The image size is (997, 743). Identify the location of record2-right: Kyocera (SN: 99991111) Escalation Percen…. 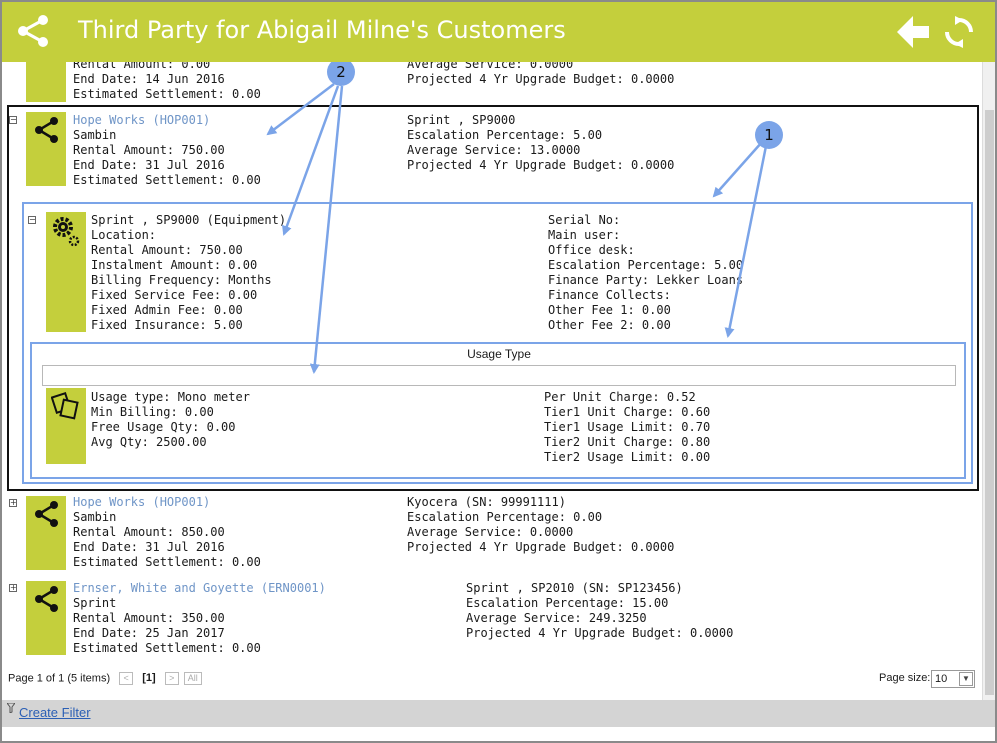
(540, 525).